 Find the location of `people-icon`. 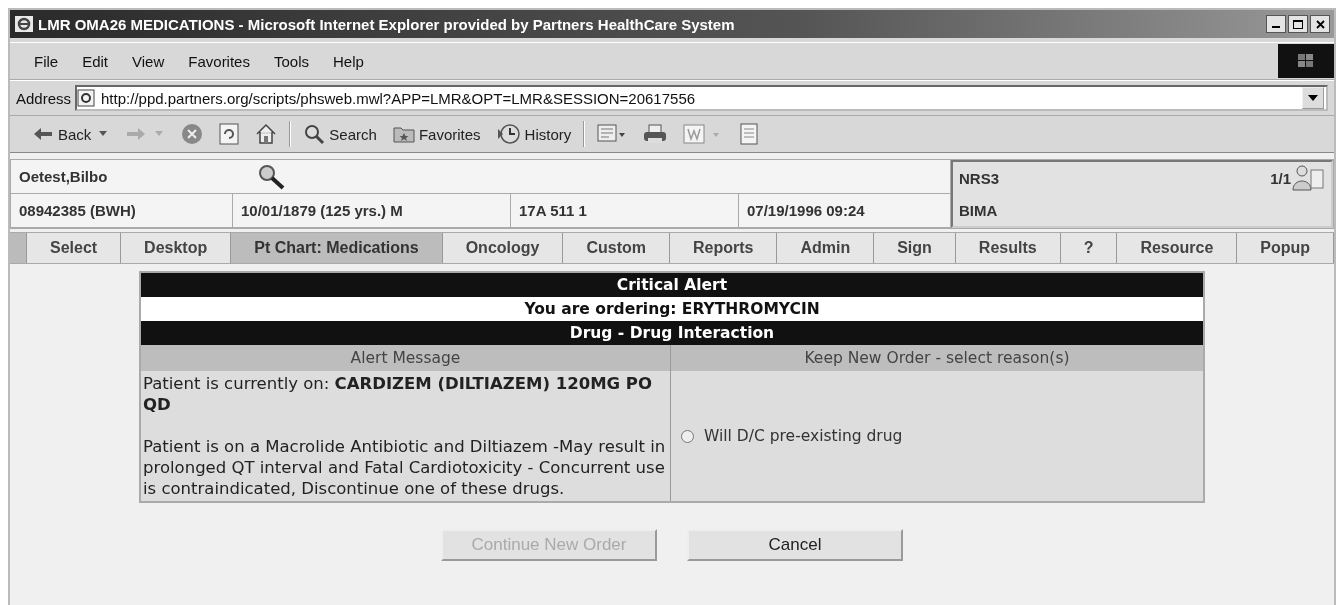

people-icon is located at coordinates (1308, 178).